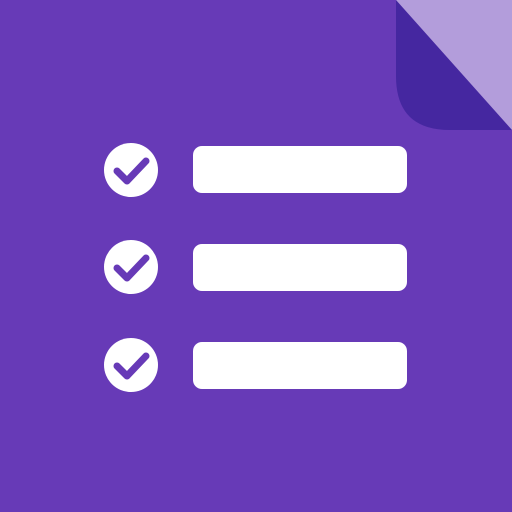  What do you see at coordinates (454, 65) in the screenshot?
I see `folded-corner-icon` at bounding box center [454, 65].